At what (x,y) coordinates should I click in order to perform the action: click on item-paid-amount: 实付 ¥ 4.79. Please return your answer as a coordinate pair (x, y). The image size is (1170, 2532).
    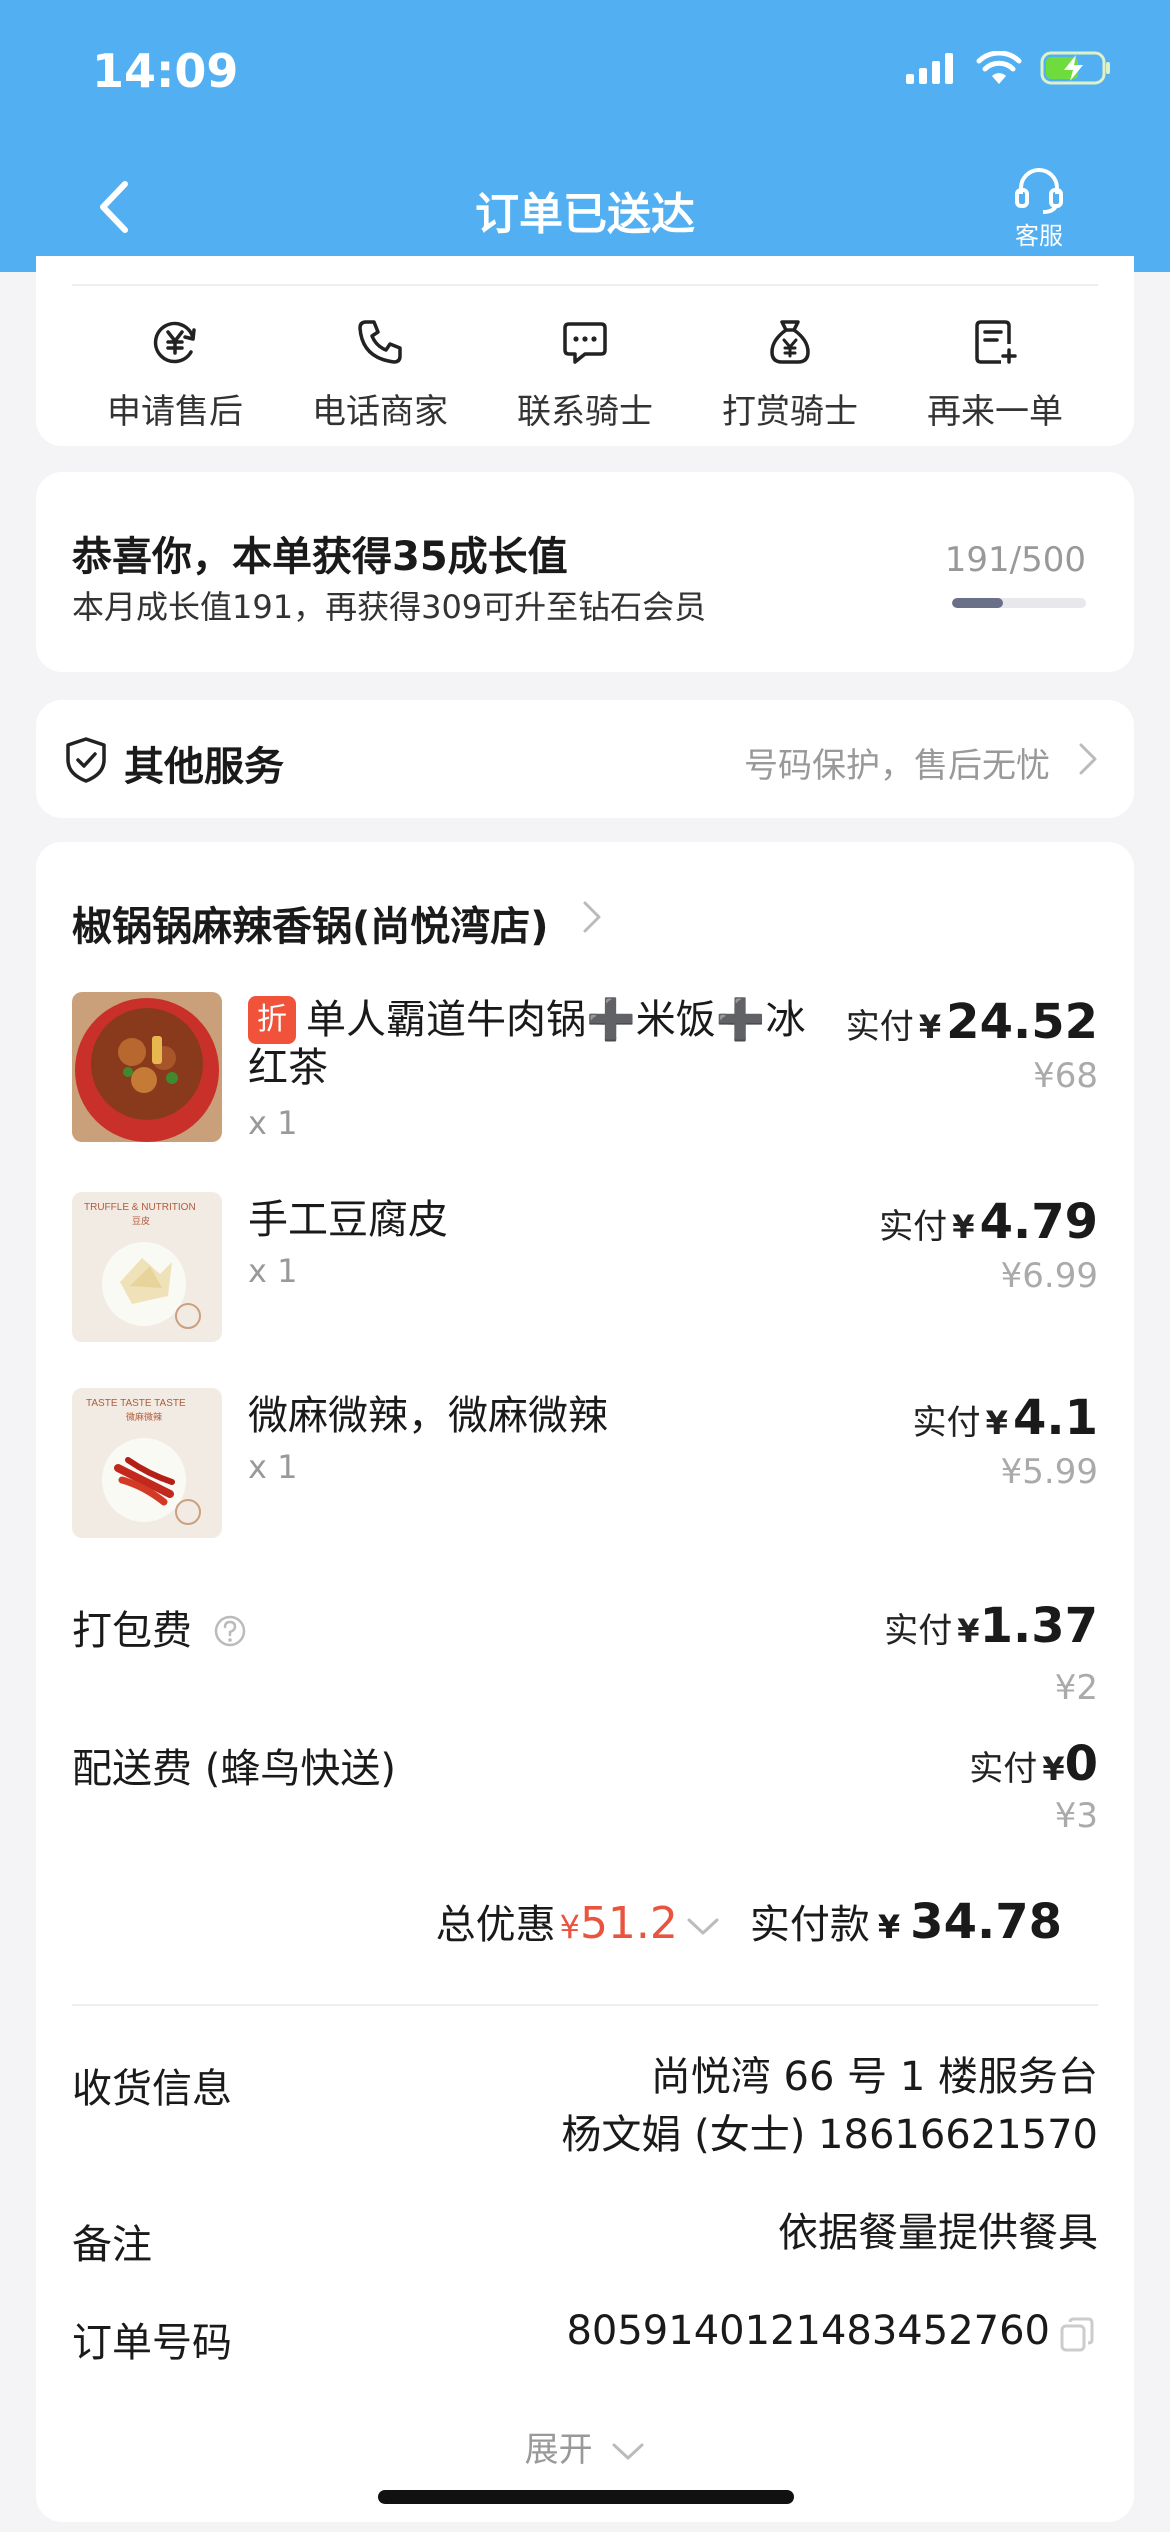
    Looking at the image, I should click on (988, 1222).